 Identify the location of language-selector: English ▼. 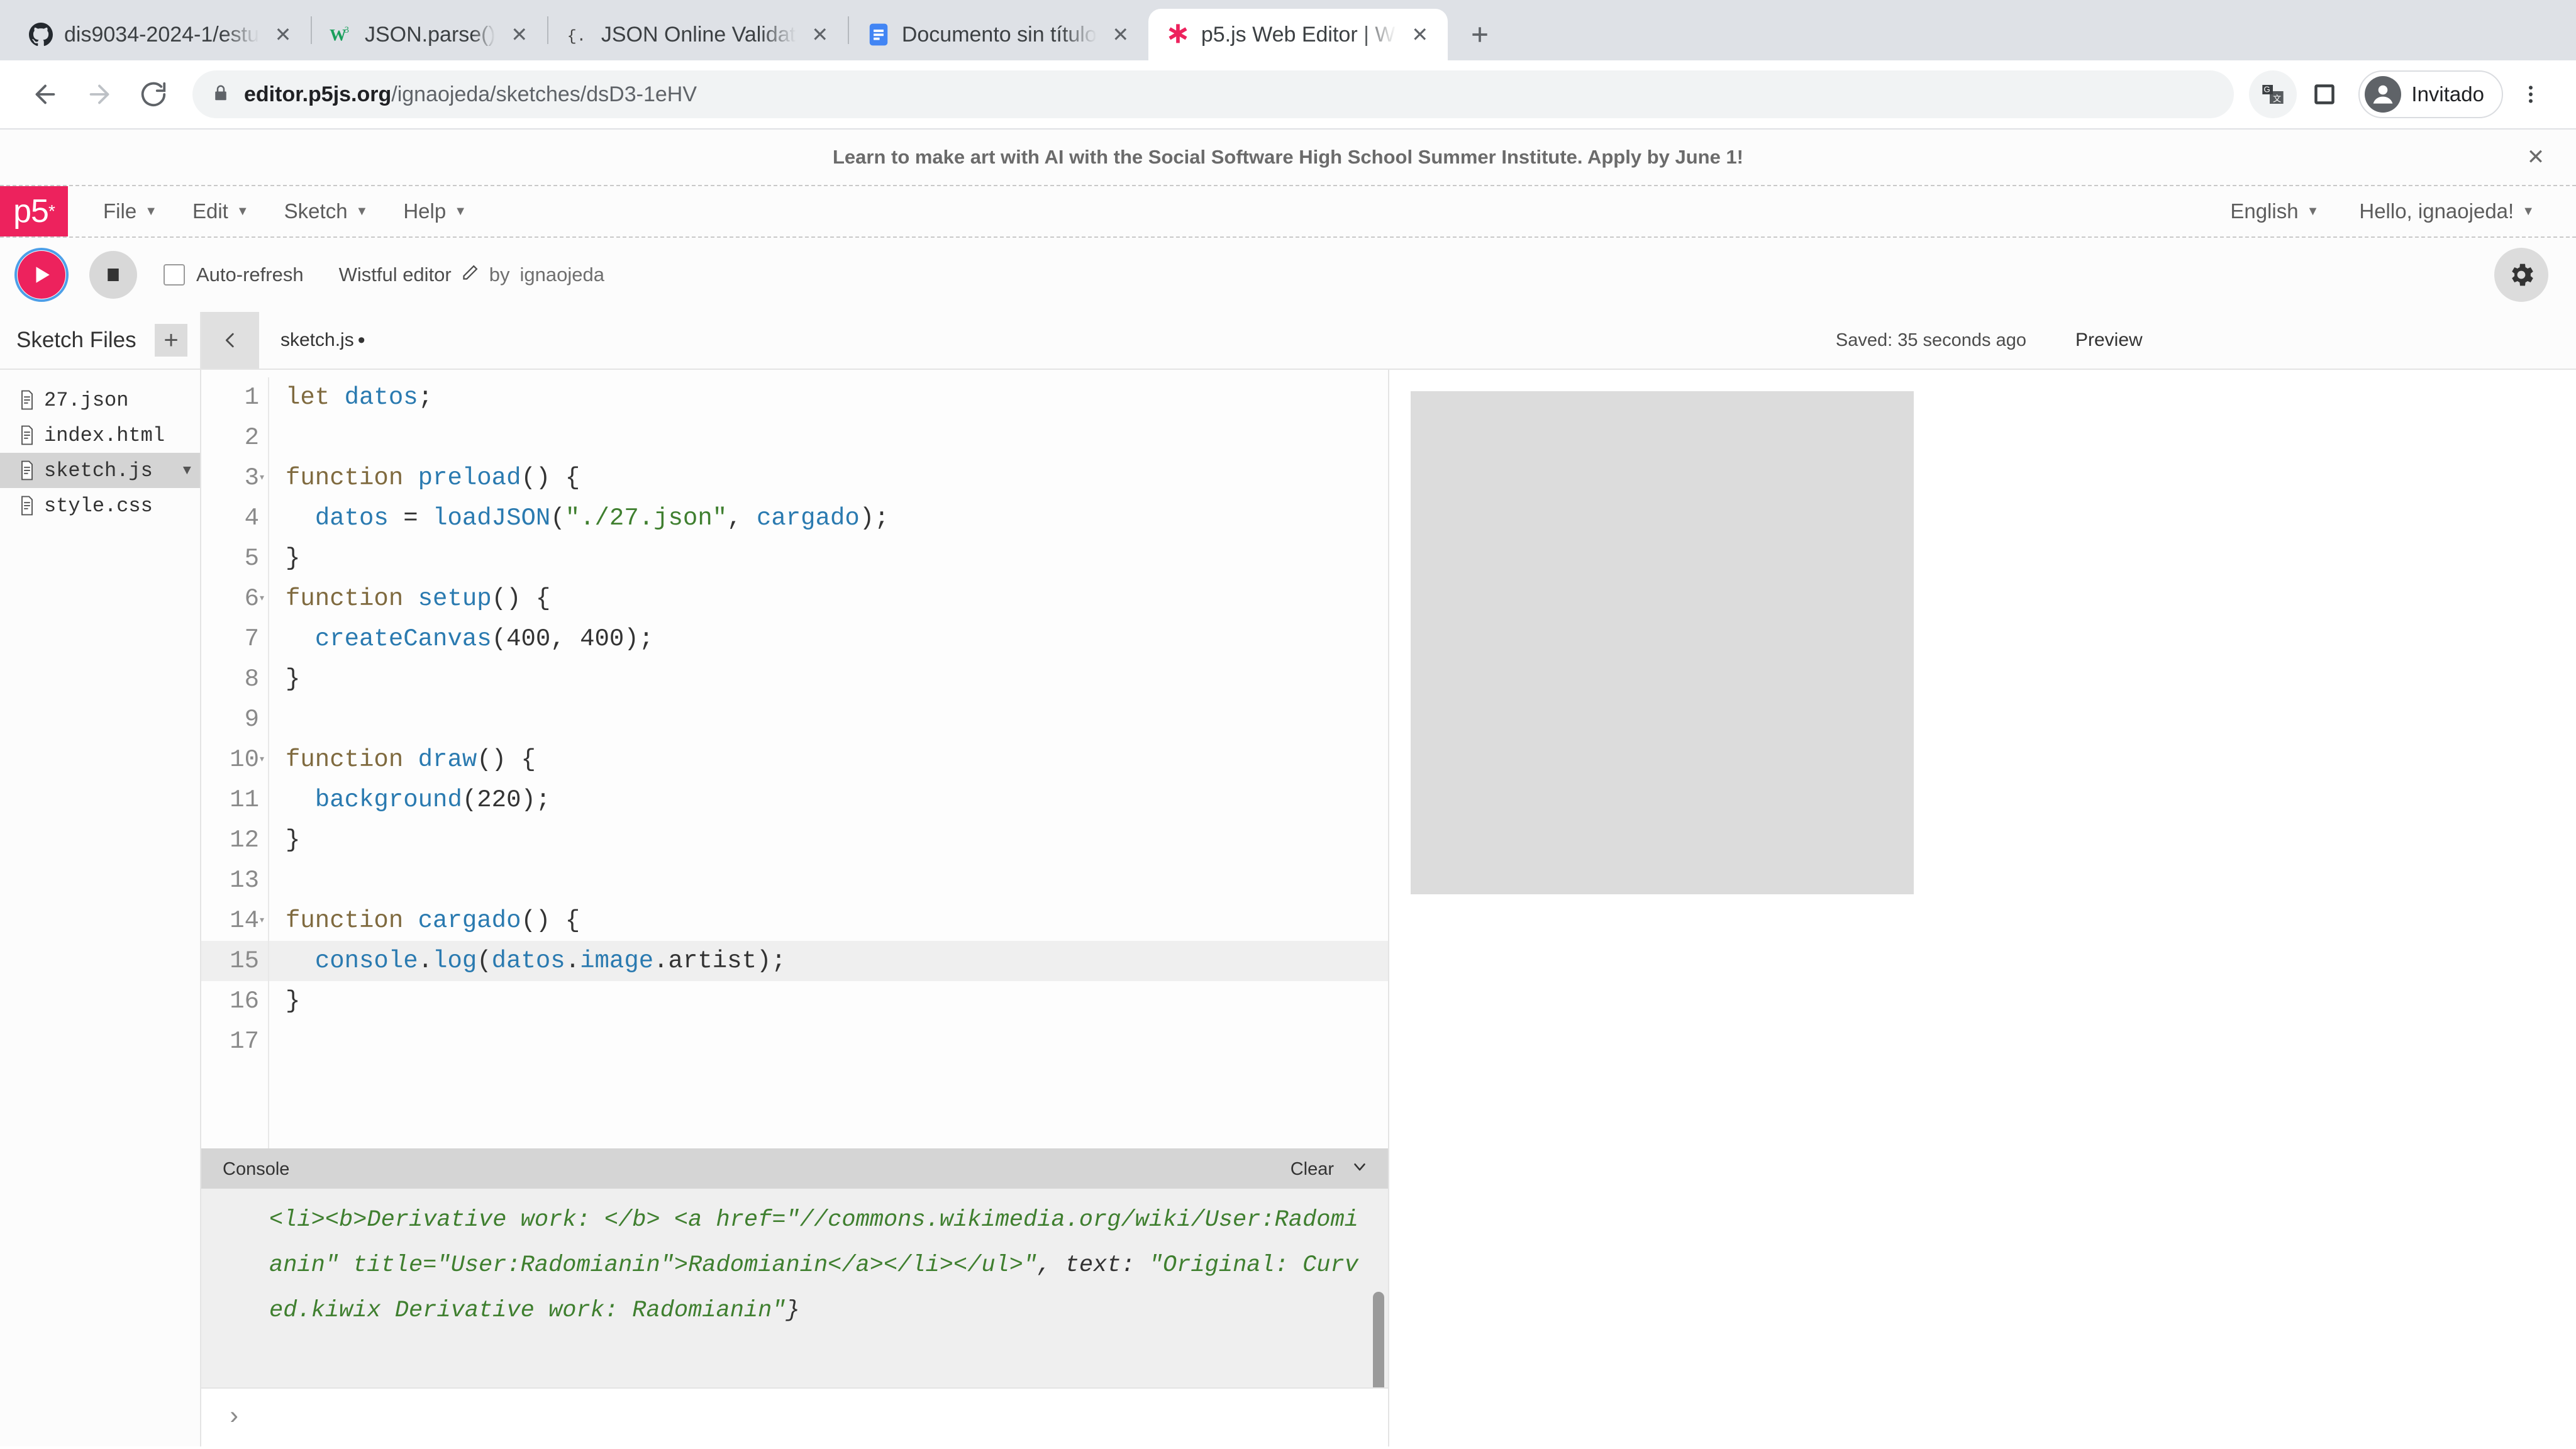
(2274, 211).